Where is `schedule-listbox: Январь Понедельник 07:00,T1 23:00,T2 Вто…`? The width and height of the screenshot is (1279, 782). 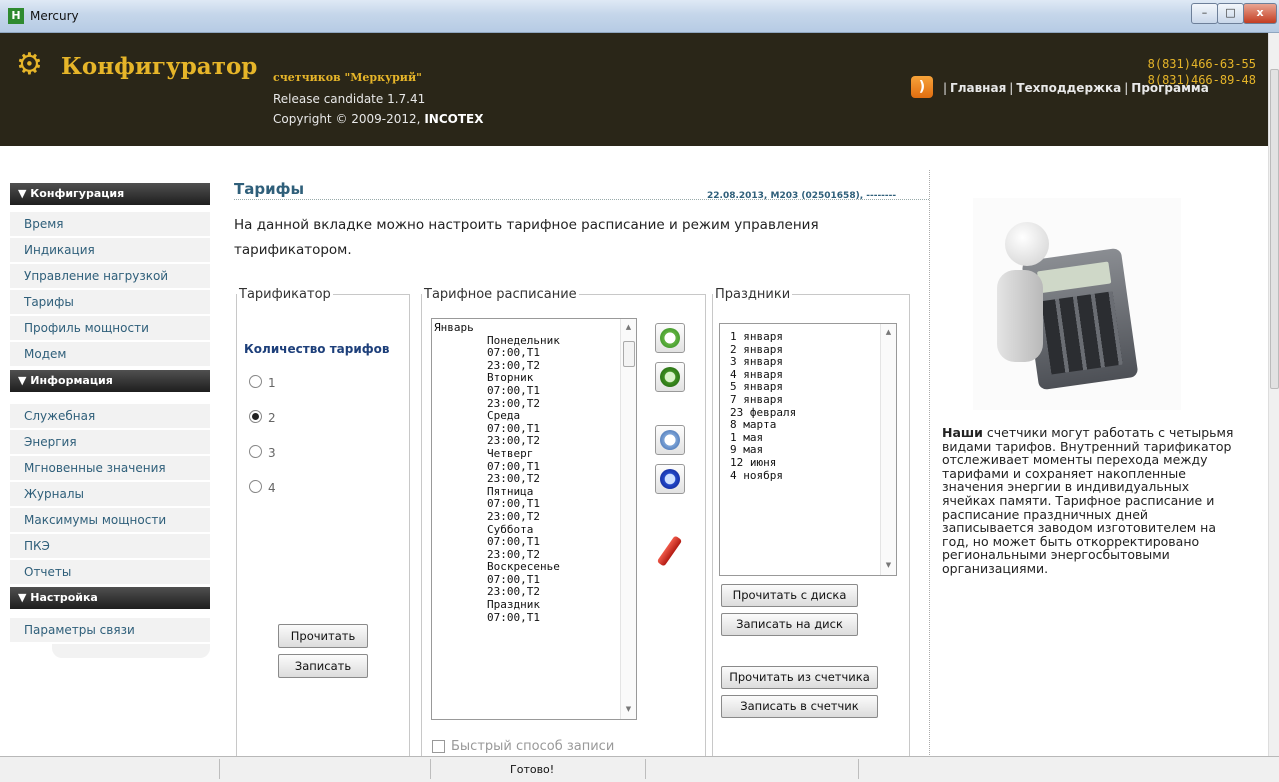
schedule-listbox: Январь Понедельник 07:00,T1 23:00,T2 Вто… is located at coordinates (534, 519).